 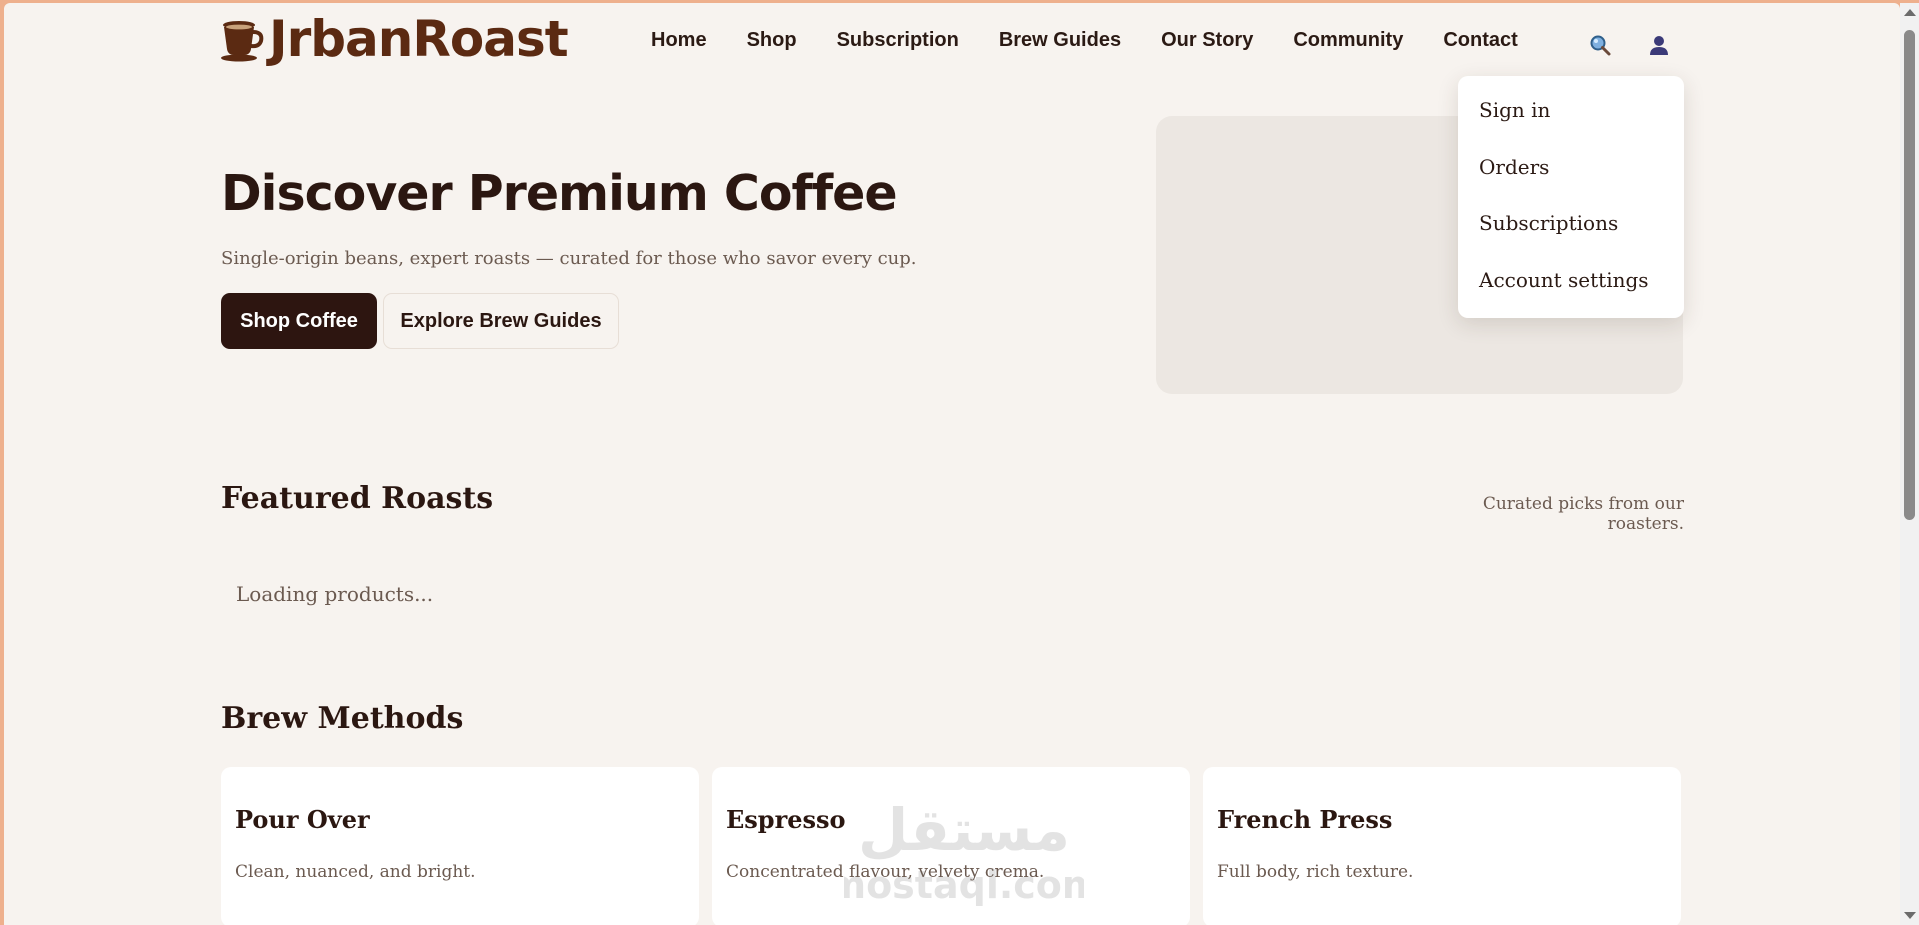 What do you see at coordinates (1207, 40) in the screenshot?
I see `nav-our-story: Our Story` at bounding box center [1207, 40].